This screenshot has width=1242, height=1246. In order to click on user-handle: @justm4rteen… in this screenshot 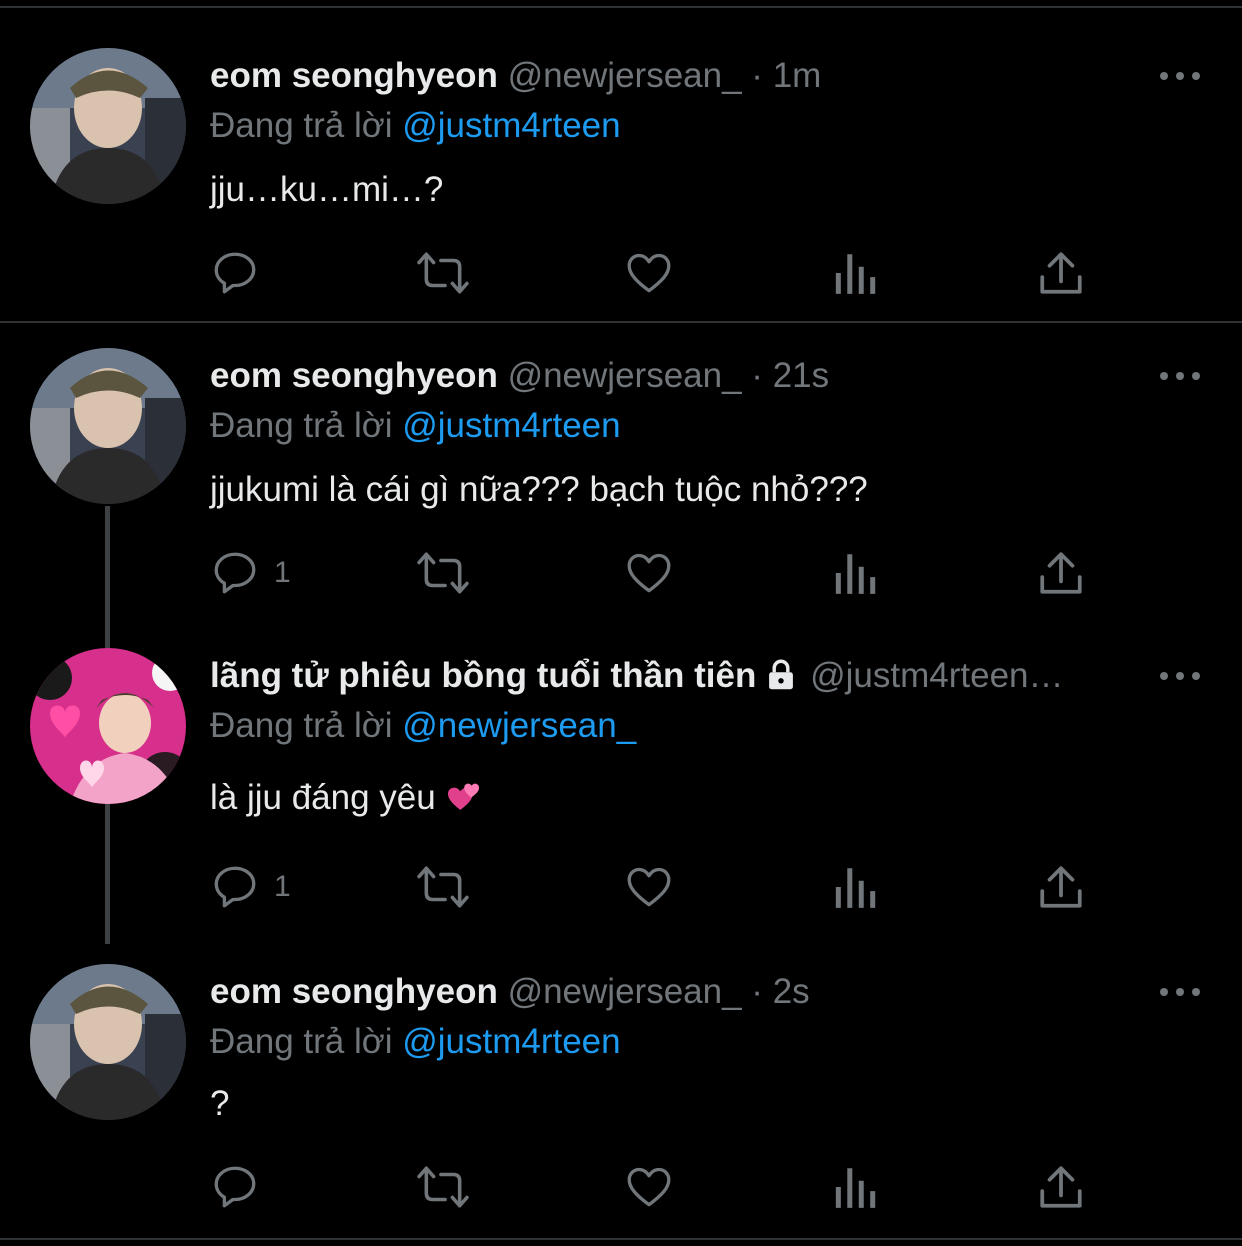, I will do `click(936, 675)`.